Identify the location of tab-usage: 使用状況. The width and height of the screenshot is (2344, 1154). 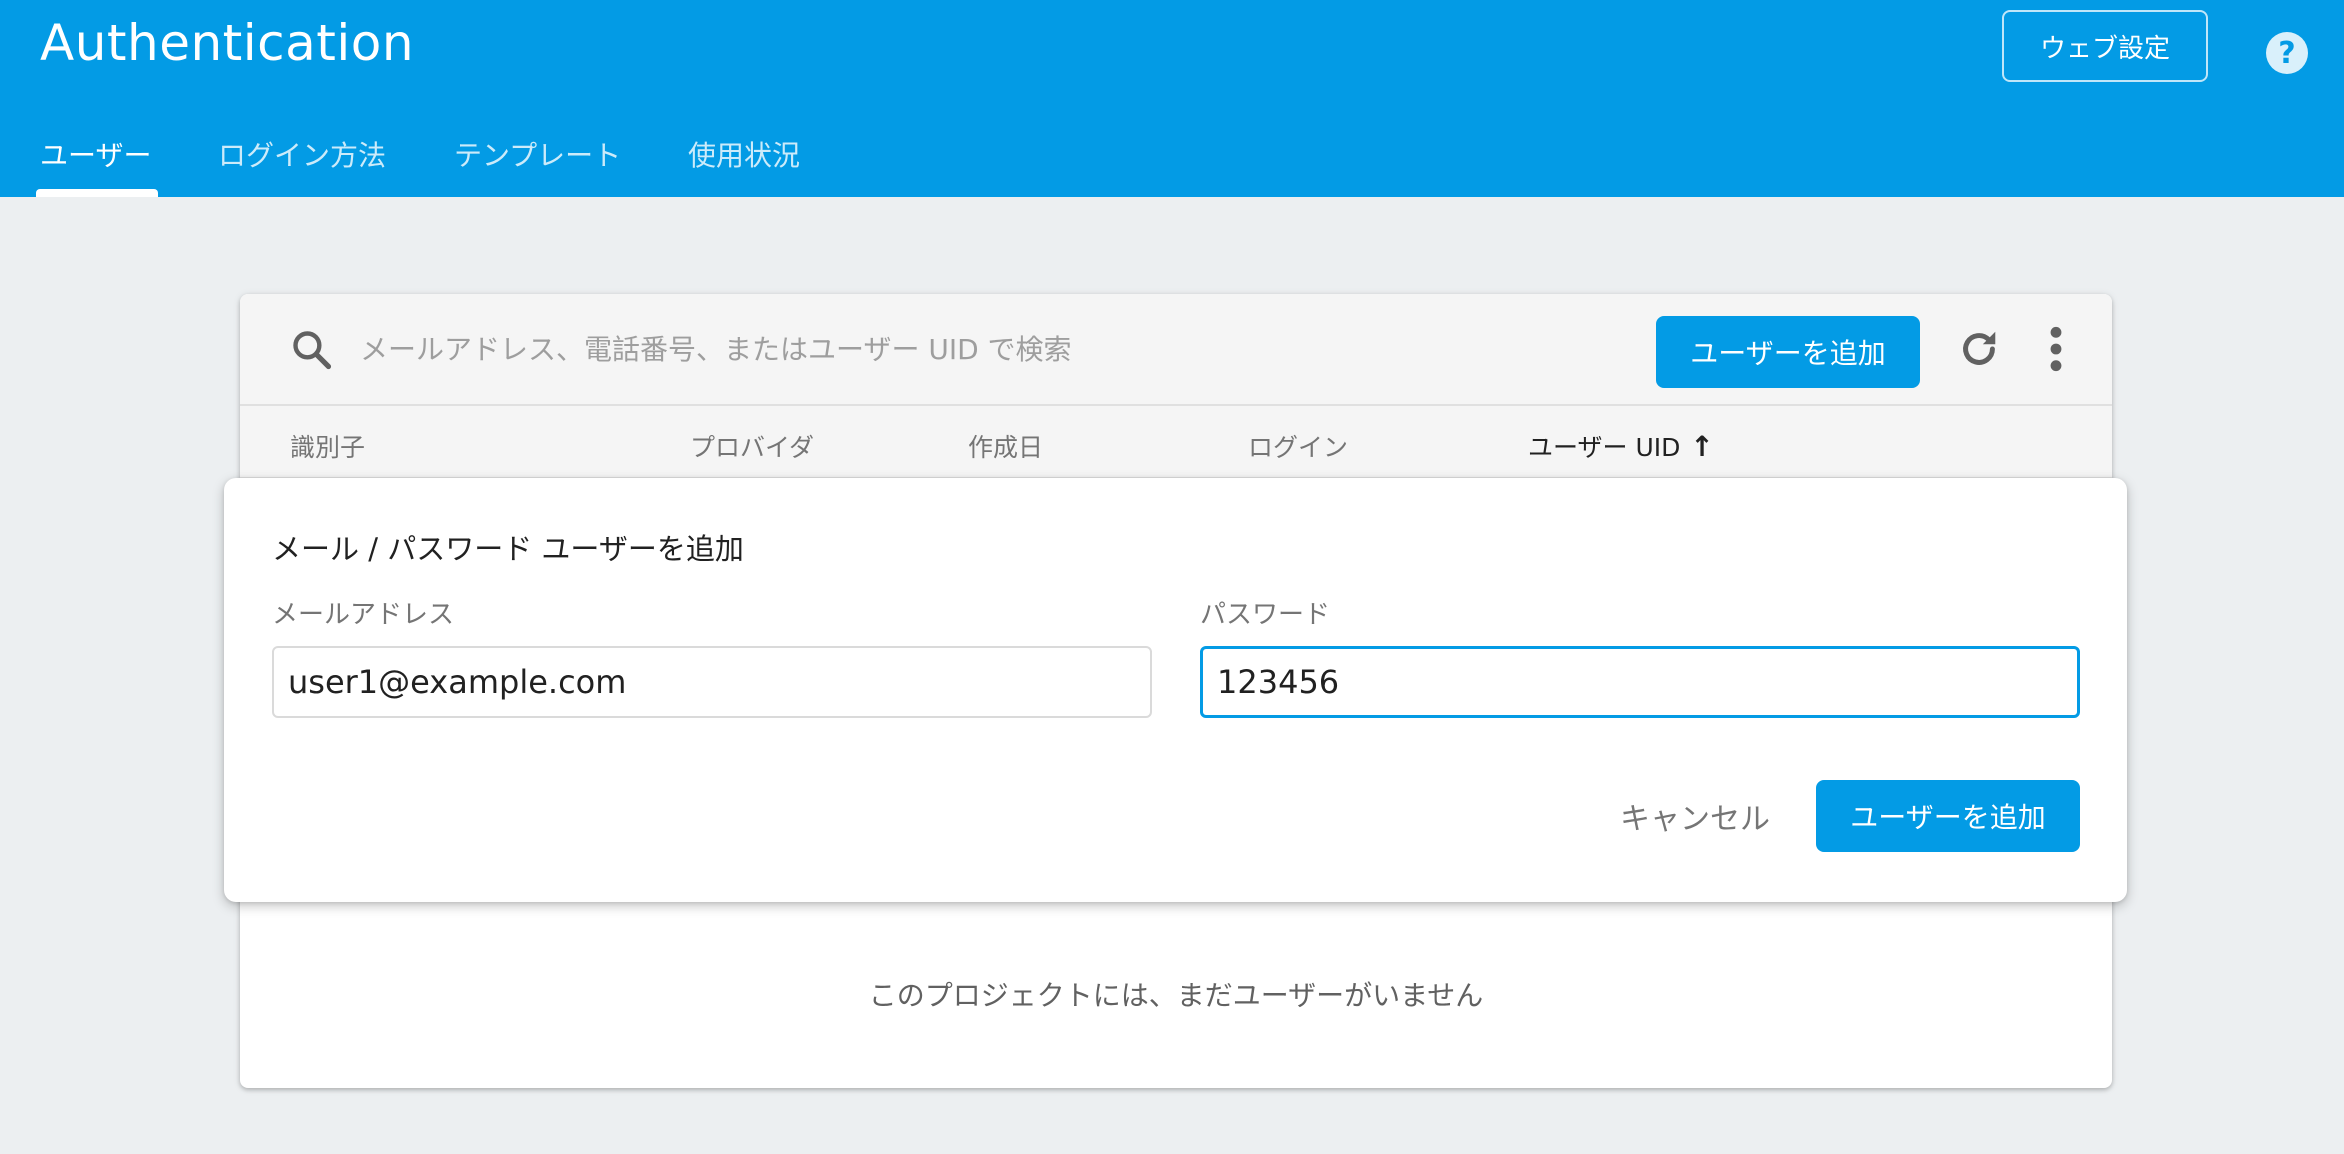
(744, 162).